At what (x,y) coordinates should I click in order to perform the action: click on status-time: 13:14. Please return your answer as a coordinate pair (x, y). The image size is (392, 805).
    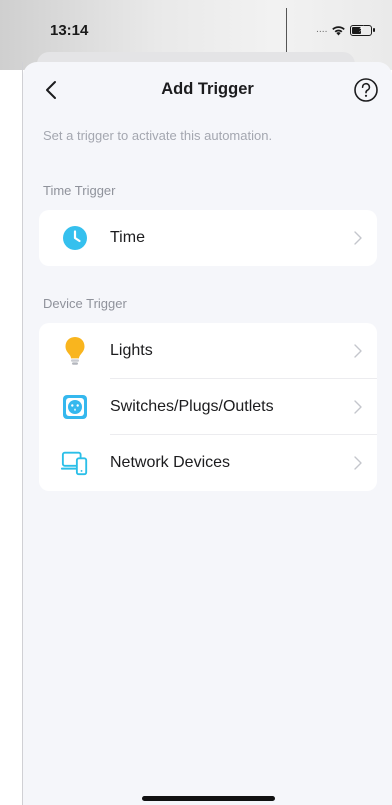
    Looking at the image, I should click on (69, 30).